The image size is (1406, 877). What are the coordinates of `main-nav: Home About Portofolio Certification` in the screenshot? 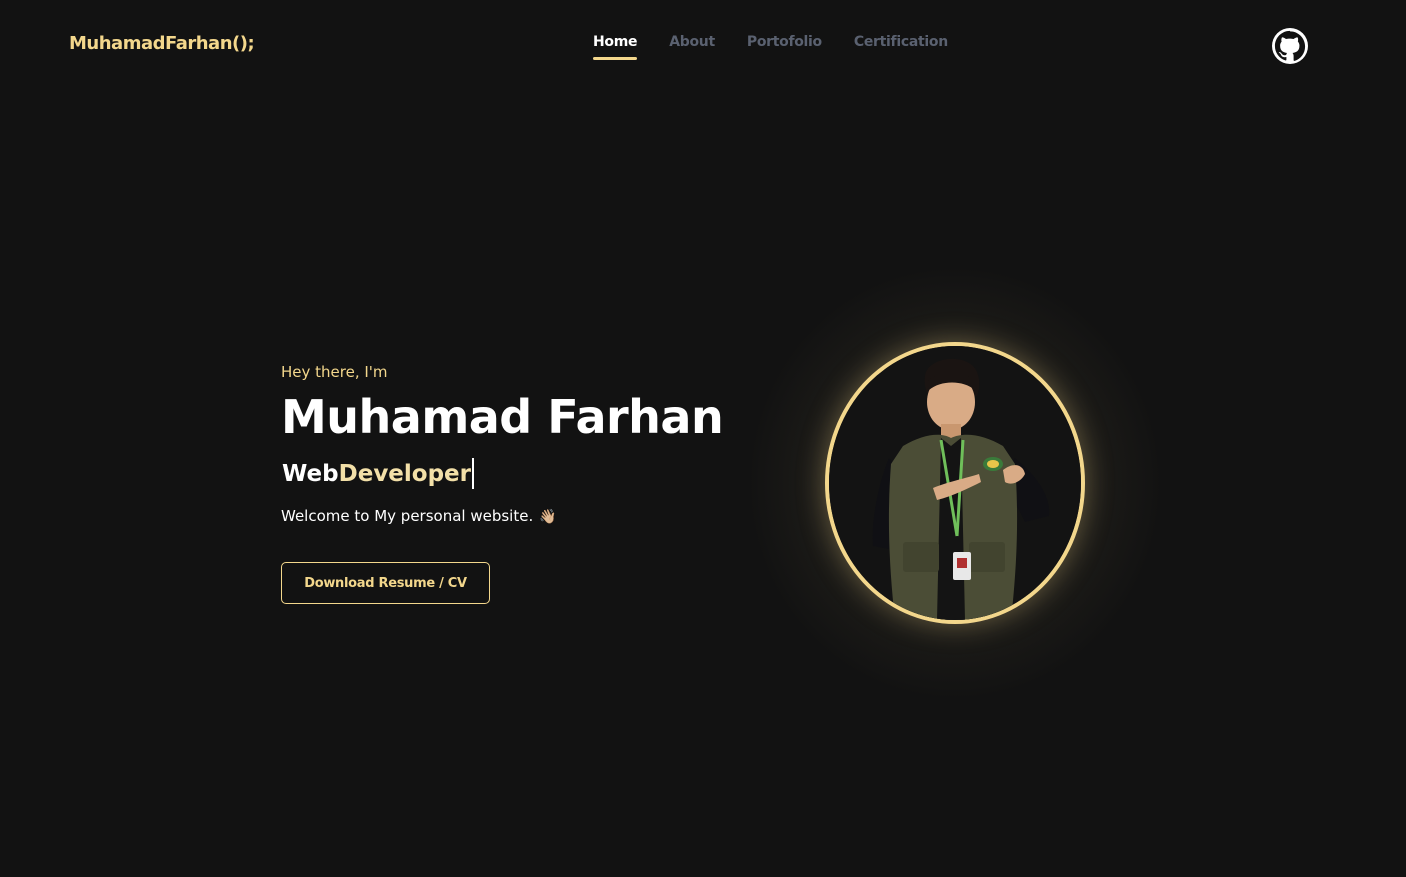 It's located at (786, 47).